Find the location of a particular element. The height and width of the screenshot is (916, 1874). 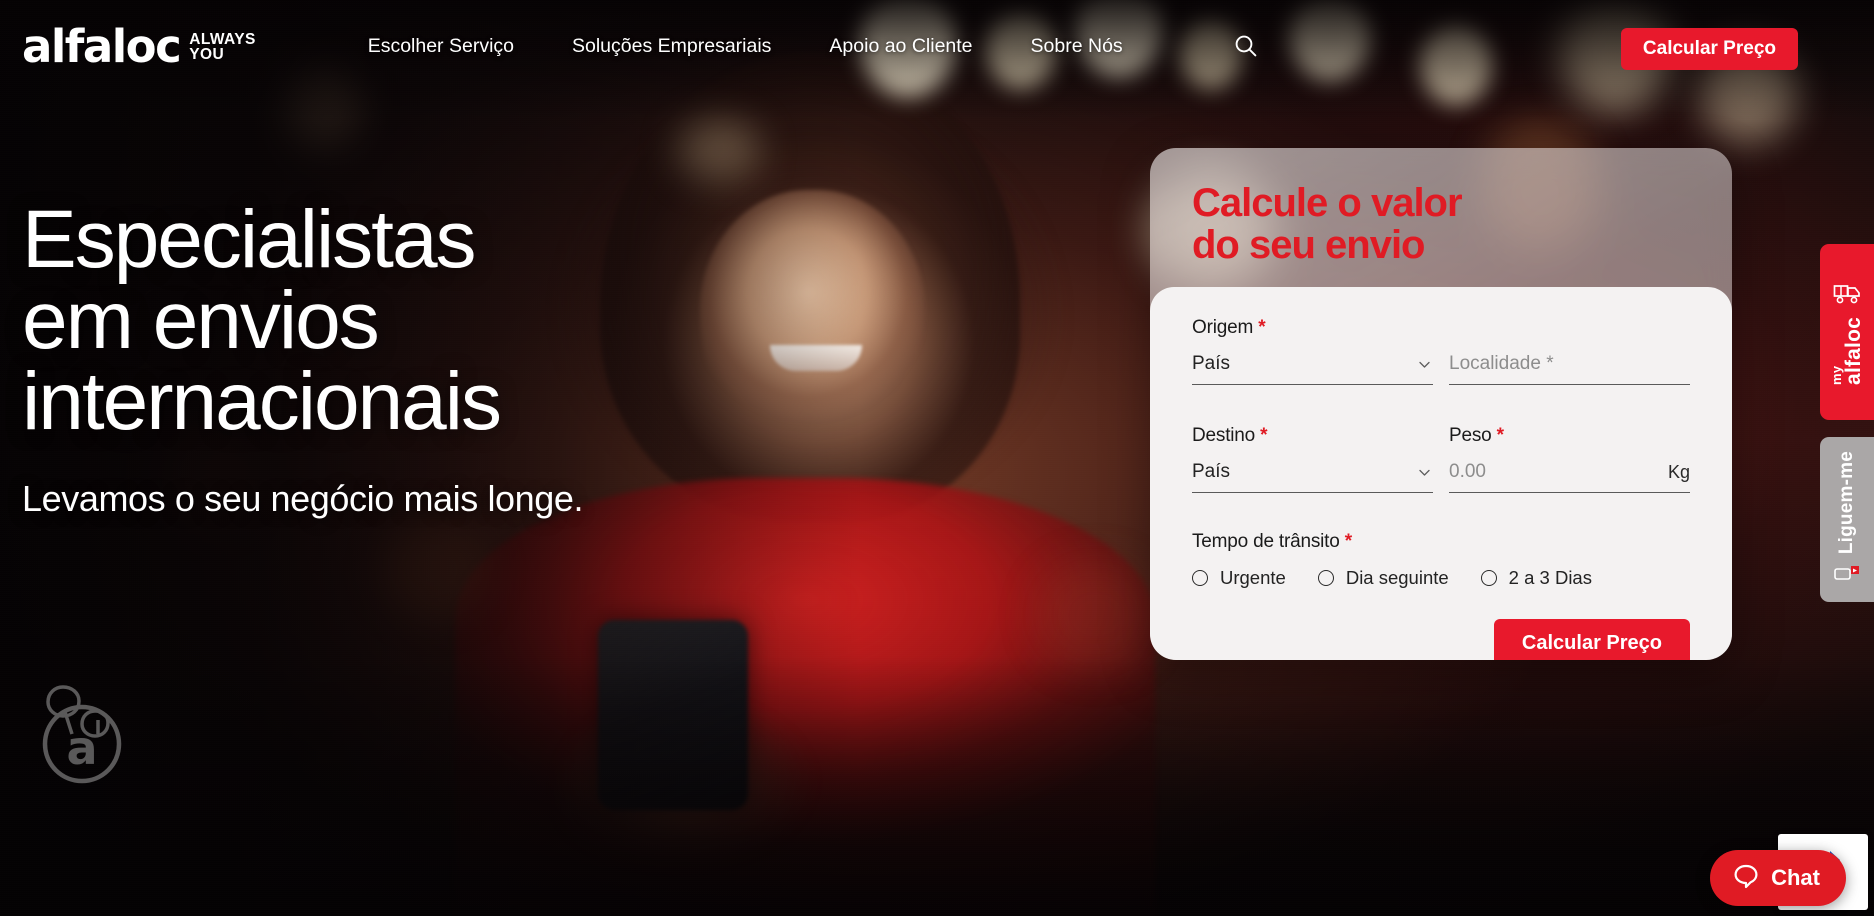

bokeh-light is located at coordinates (1096, 615).